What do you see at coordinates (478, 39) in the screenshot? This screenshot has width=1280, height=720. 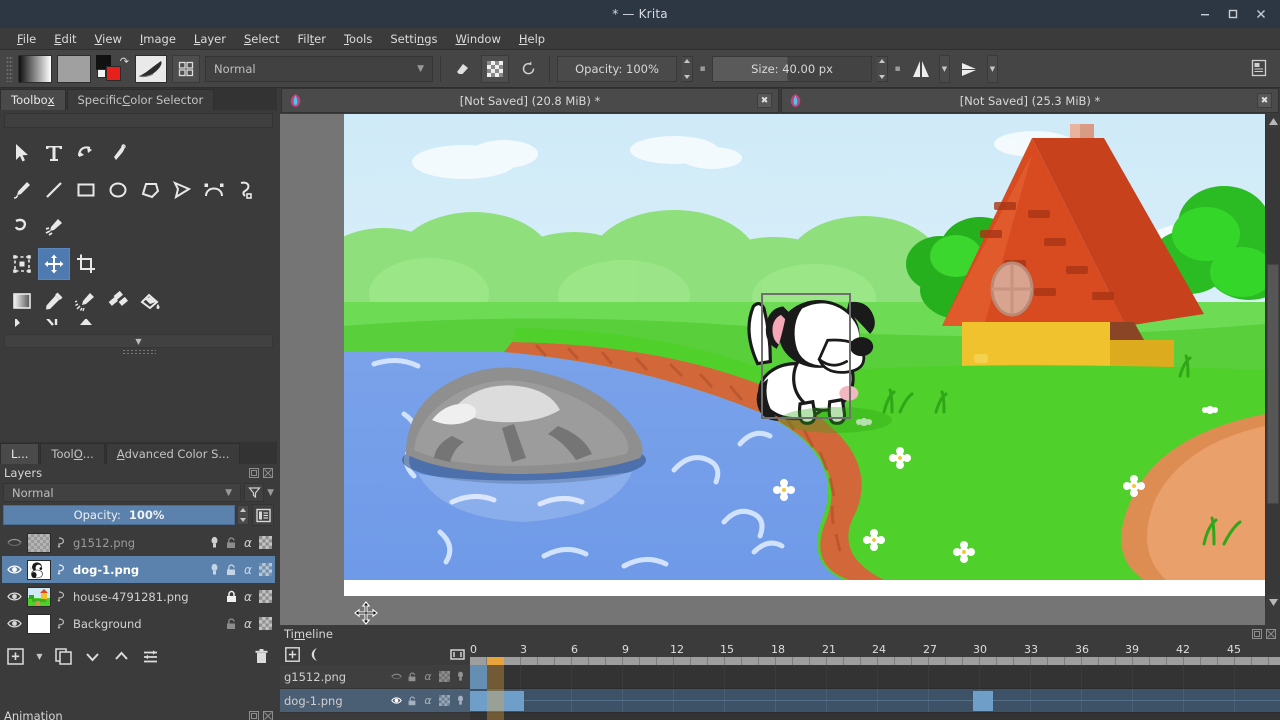 I see `menu-window: Window` at bounding box center [478, 39].